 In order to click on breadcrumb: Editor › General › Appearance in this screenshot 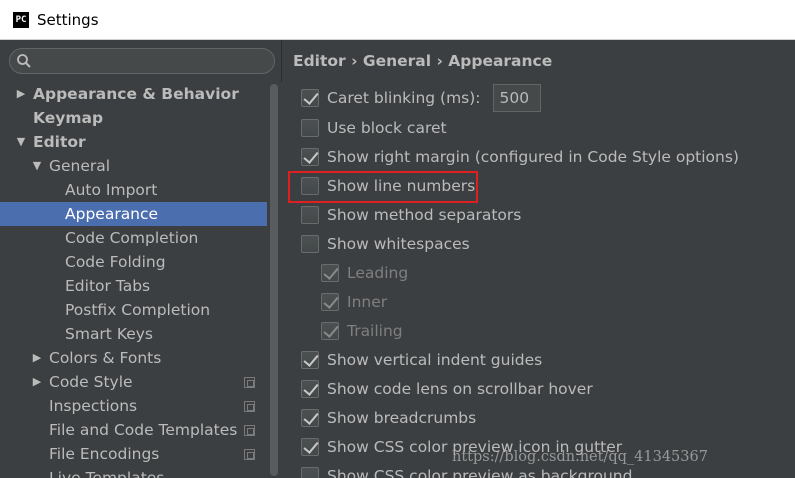, I will do `click(423, 61)`.